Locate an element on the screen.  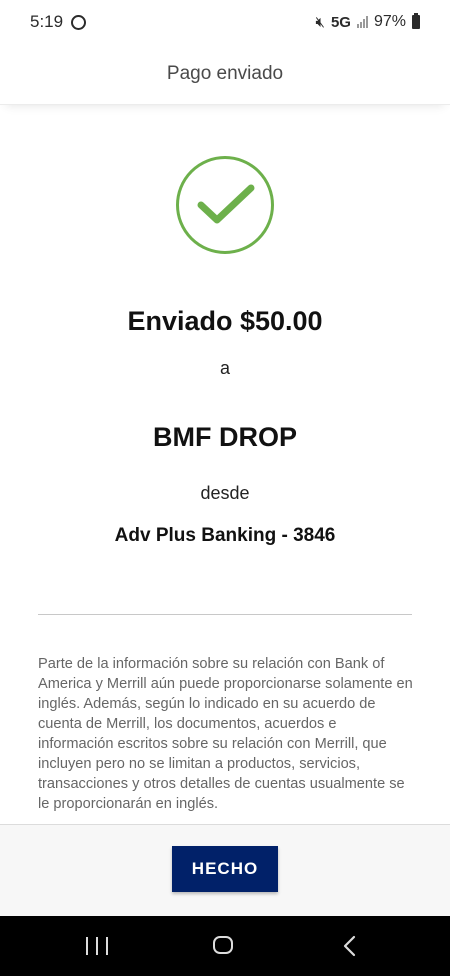
page-header: Pago enviado is located at coordinates (225, 74).